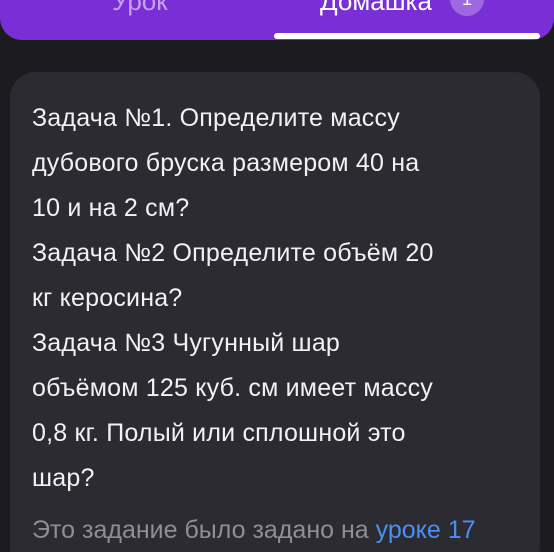 The width and height of the screenshot is (554, 552). What do you see at coordinates (376, 8) in the screenshot?
I see `tab-homework: Домашка` at bounding box center [376, 8].